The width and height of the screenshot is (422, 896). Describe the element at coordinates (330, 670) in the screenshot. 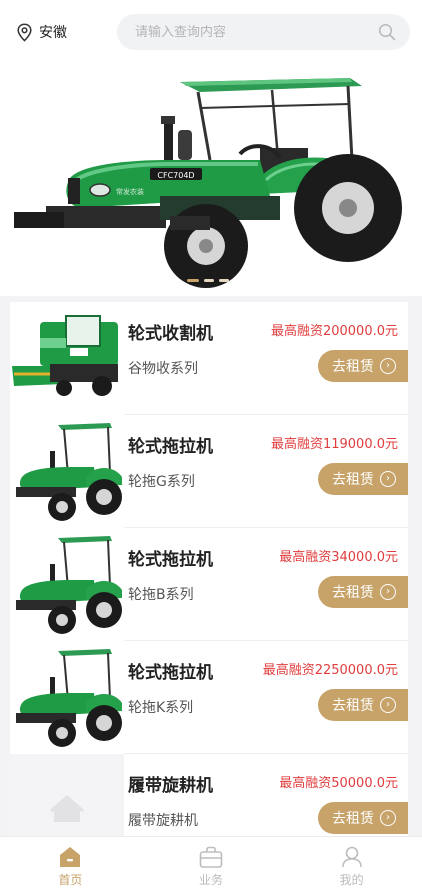

I see `product-price: 最高融资2250000.0元` at that location.